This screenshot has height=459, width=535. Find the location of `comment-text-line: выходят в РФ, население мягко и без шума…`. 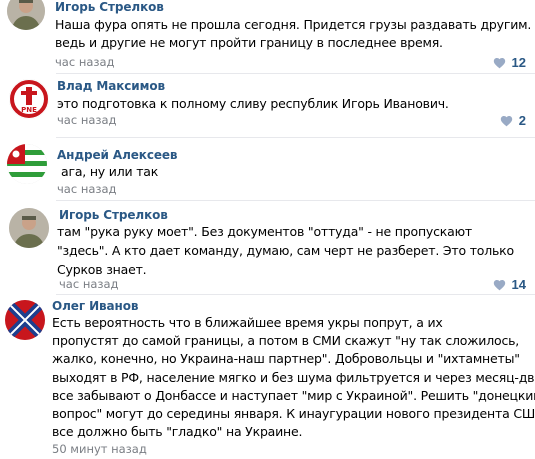

comment-text-line: выходят в РФ, население мягко и без шума… is located at coordinates (293, 377).